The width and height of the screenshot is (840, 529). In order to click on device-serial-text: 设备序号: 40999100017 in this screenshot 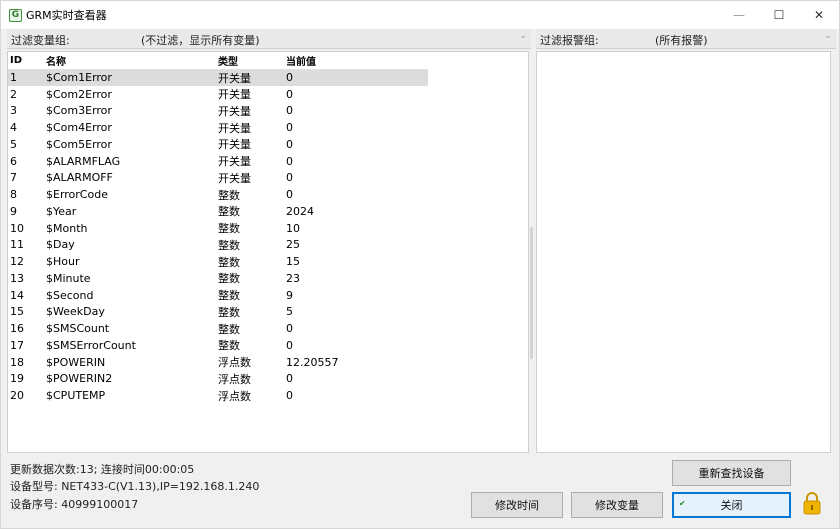, I will do `click(74, 504)`.